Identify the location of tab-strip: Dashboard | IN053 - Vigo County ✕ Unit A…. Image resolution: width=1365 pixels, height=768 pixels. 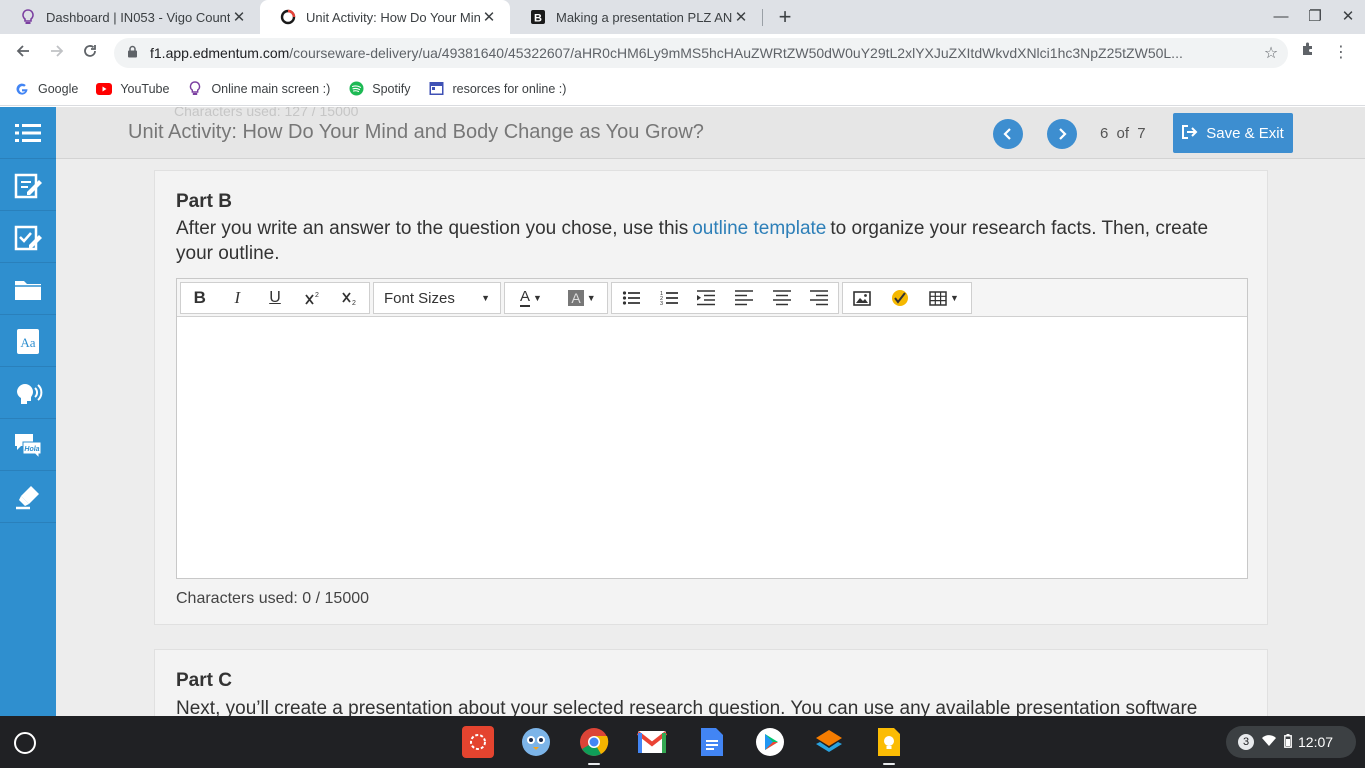
(682, 17).